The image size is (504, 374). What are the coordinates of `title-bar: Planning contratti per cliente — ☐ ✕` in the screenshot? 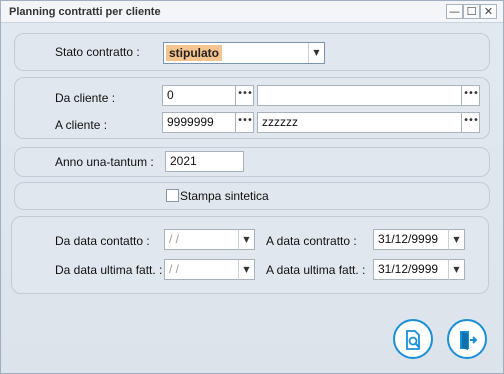 It's located at (252, 12).